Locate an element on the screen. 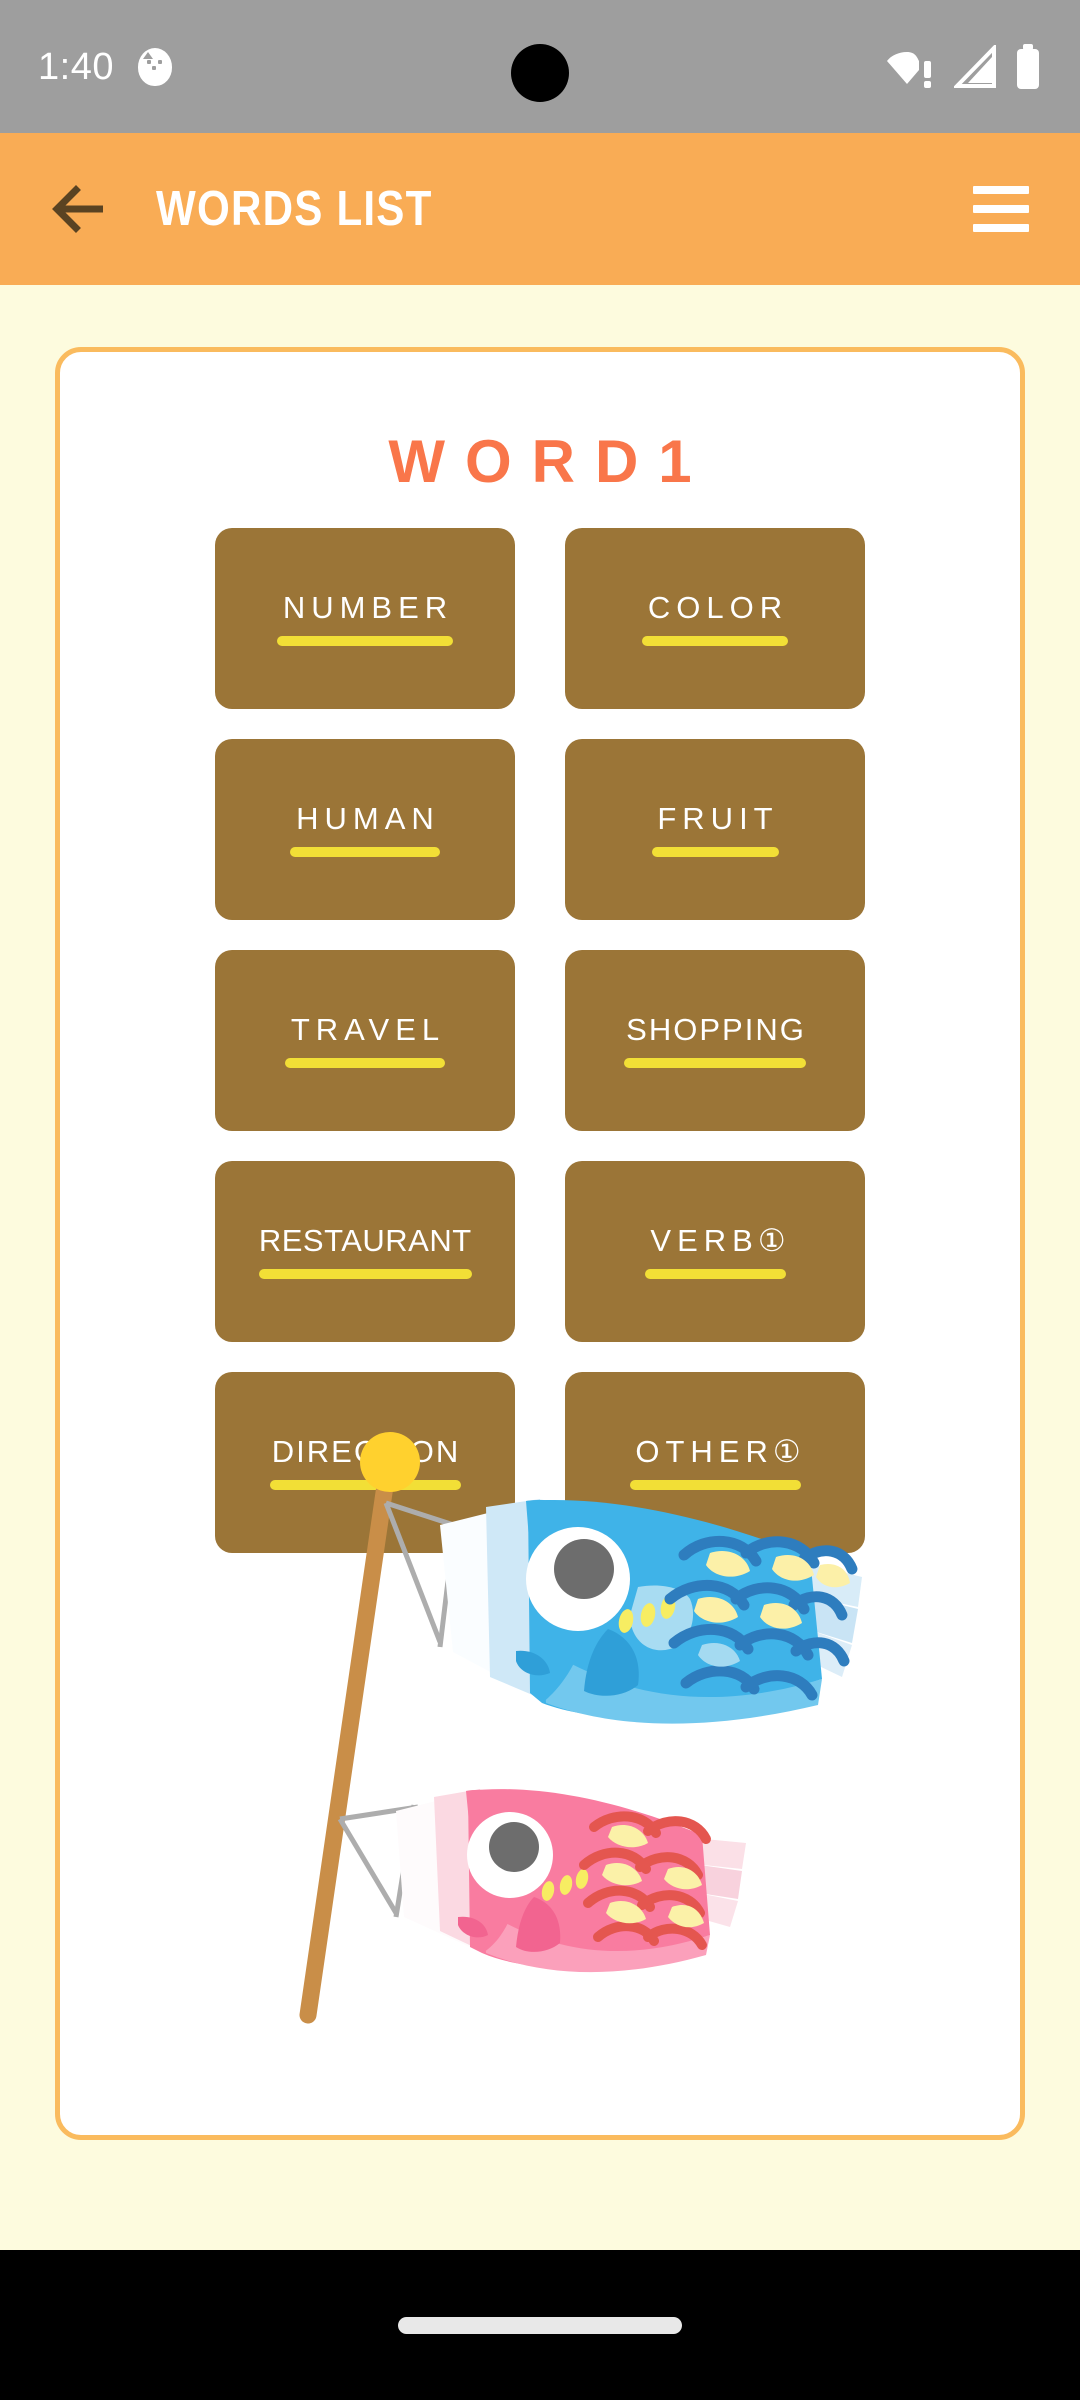  word-set-title: WORD1 is located at coordinates (550, 461).